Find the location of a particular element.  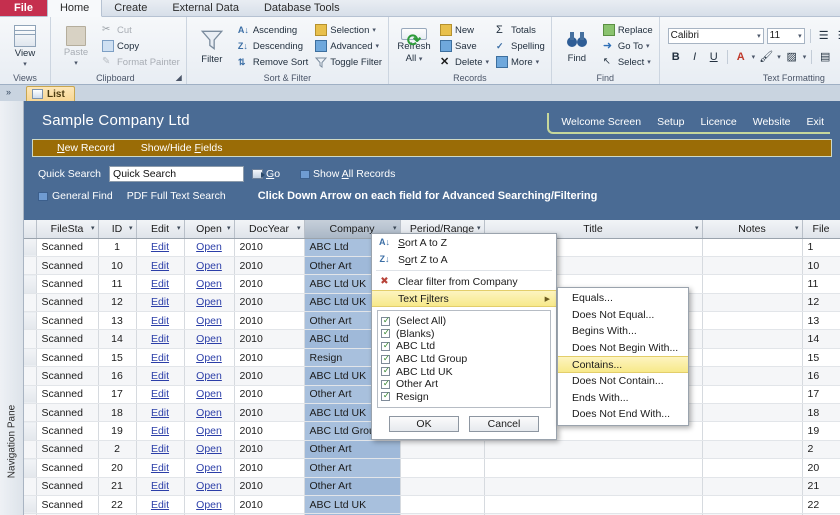

new-record-button: New is located at coordinates (464, 30).